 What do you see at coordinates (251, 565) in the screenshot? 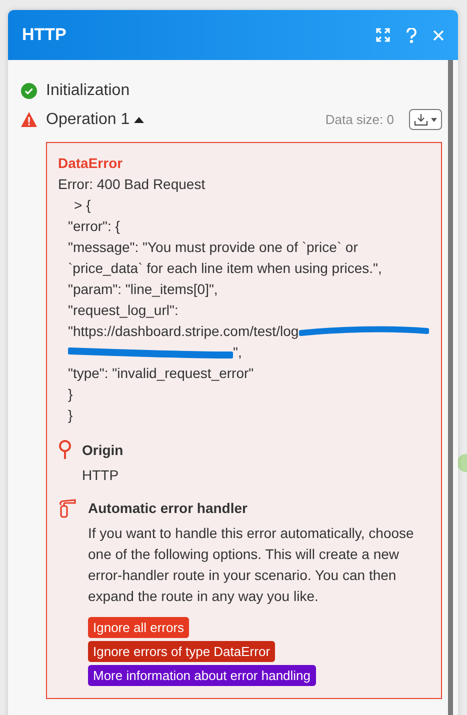
I see `handler-description: If you want to handle this error automatically, choose one of the following options. This will create a new error-handler route in your scenario. You can then expand the route in any way you like.` at bounding box center [251, 565].